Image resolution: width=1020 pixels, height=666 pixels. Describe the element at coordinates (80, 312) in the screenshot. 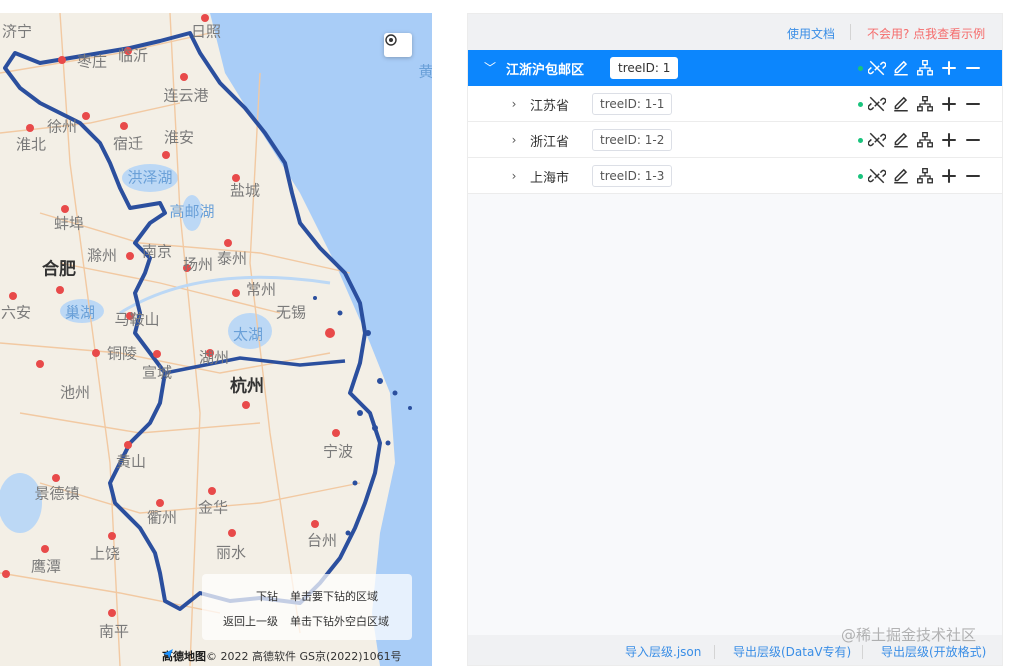

I see `map-label: 巢湖` at that location.